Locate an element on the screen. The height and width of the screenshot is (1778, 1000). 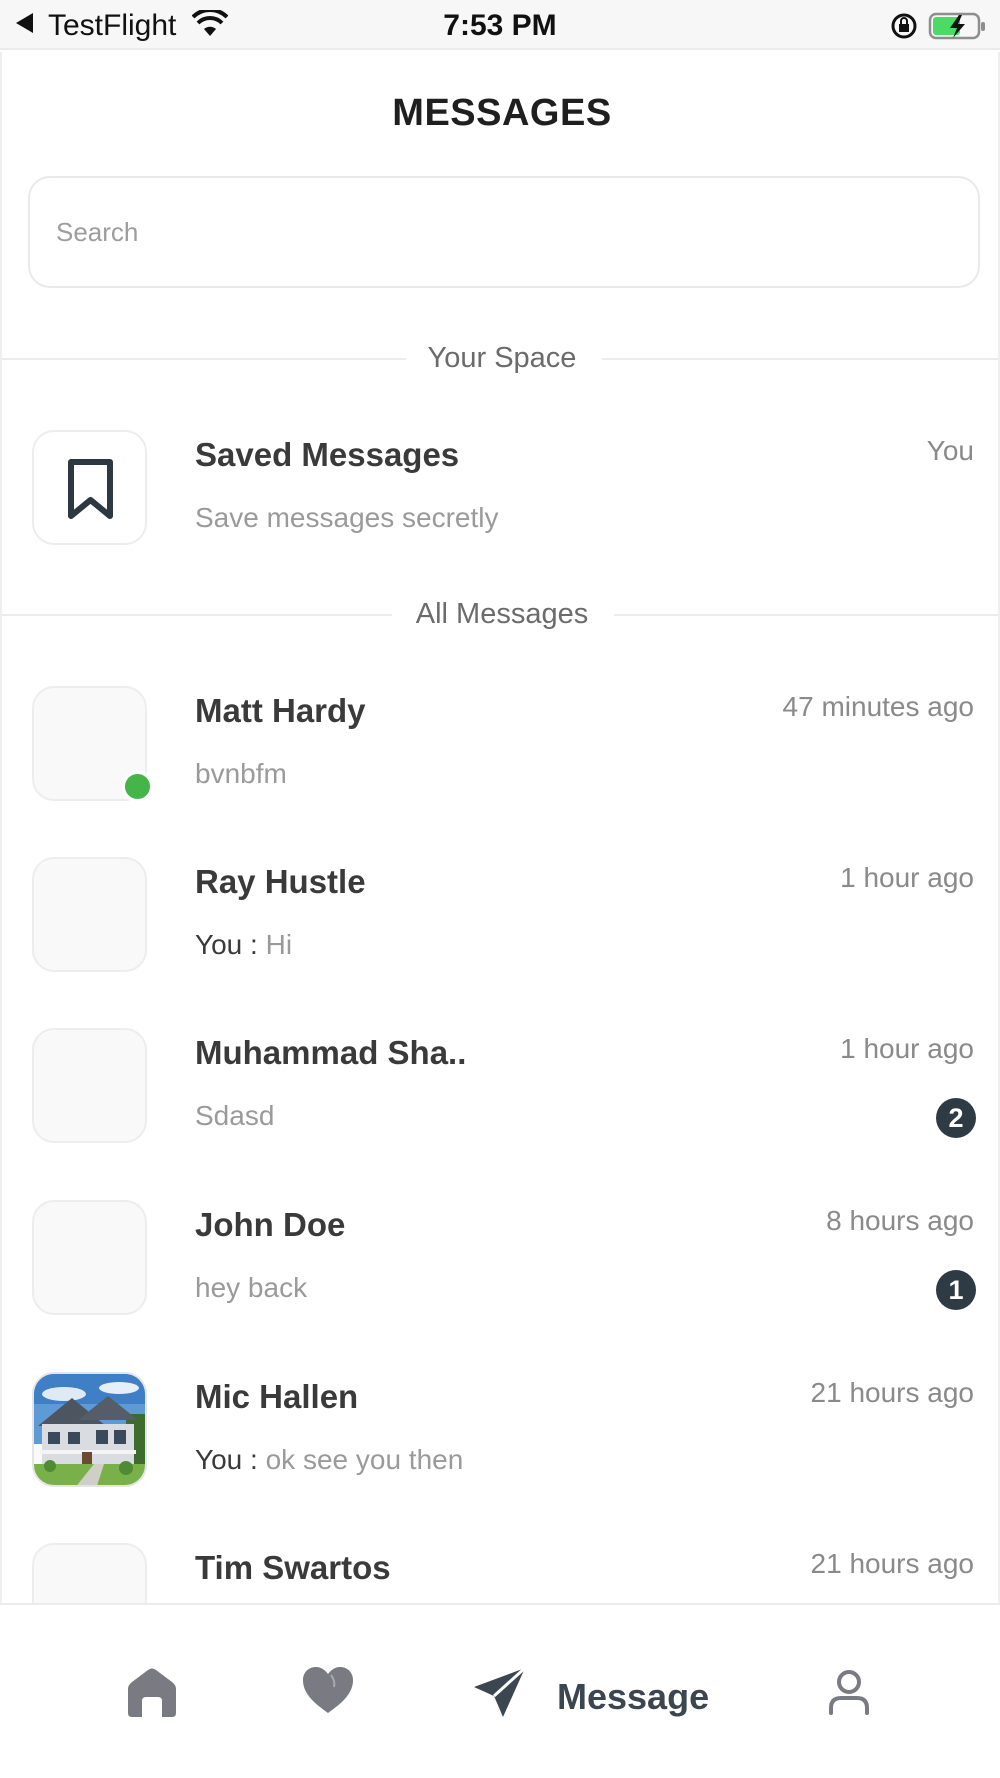
avatar-photo is located at coordinates (89, 1429).